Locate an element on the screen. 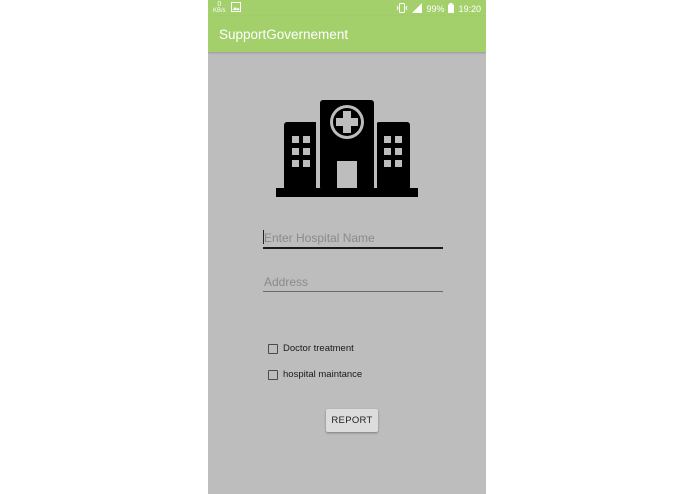  signal-icon is located at coordinates (417, 9).